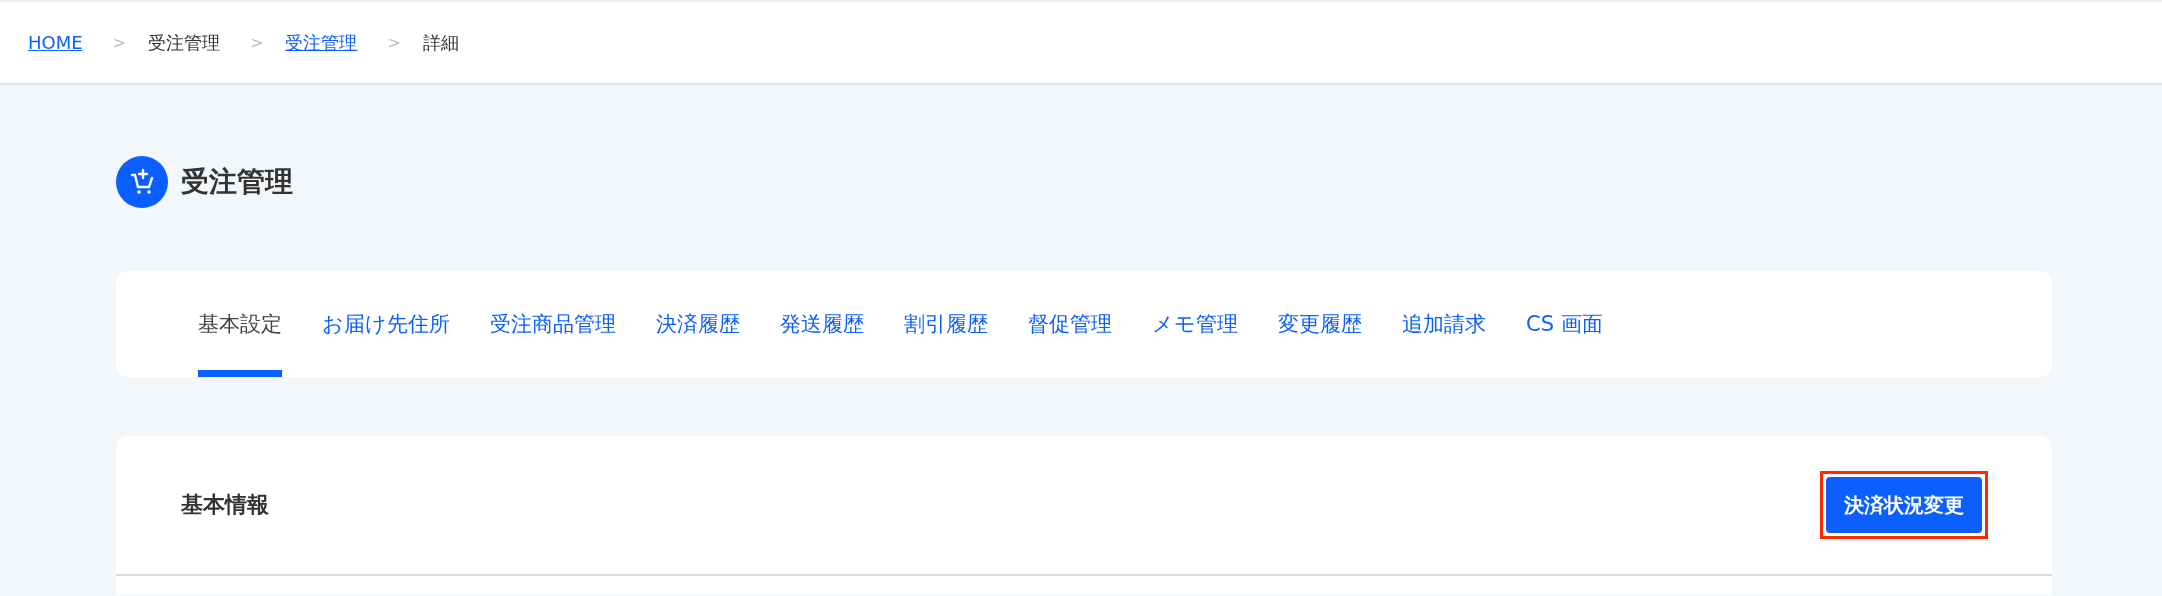 Image resolution: width=2162 pixels, height=596 pixels. What do you see at coordinates (1320, 324) in the screenshot?
I see `tab: 変更履歴` at bounding box center [1320, 324].